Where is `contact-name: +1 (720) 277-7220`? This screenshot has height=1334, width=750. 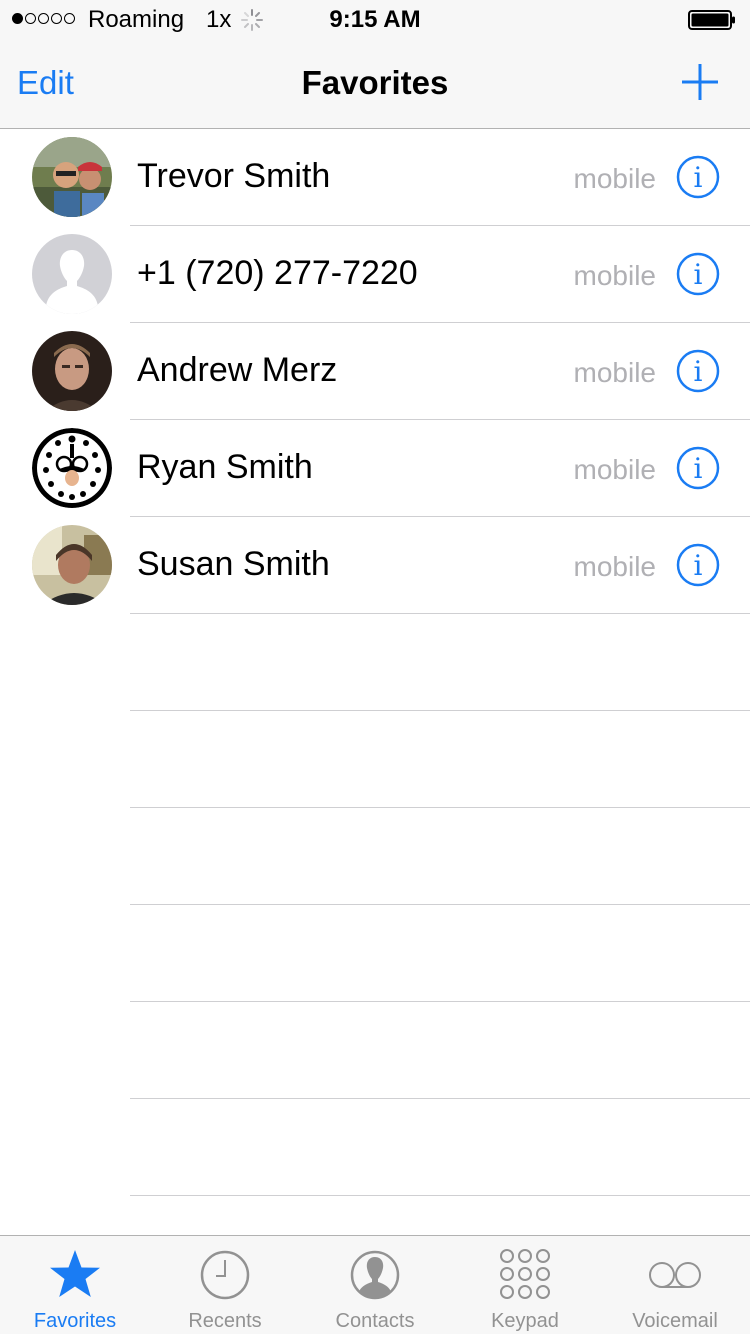 contact-name: +1 (720) 277-7220 is located at coordinates (277, 273).